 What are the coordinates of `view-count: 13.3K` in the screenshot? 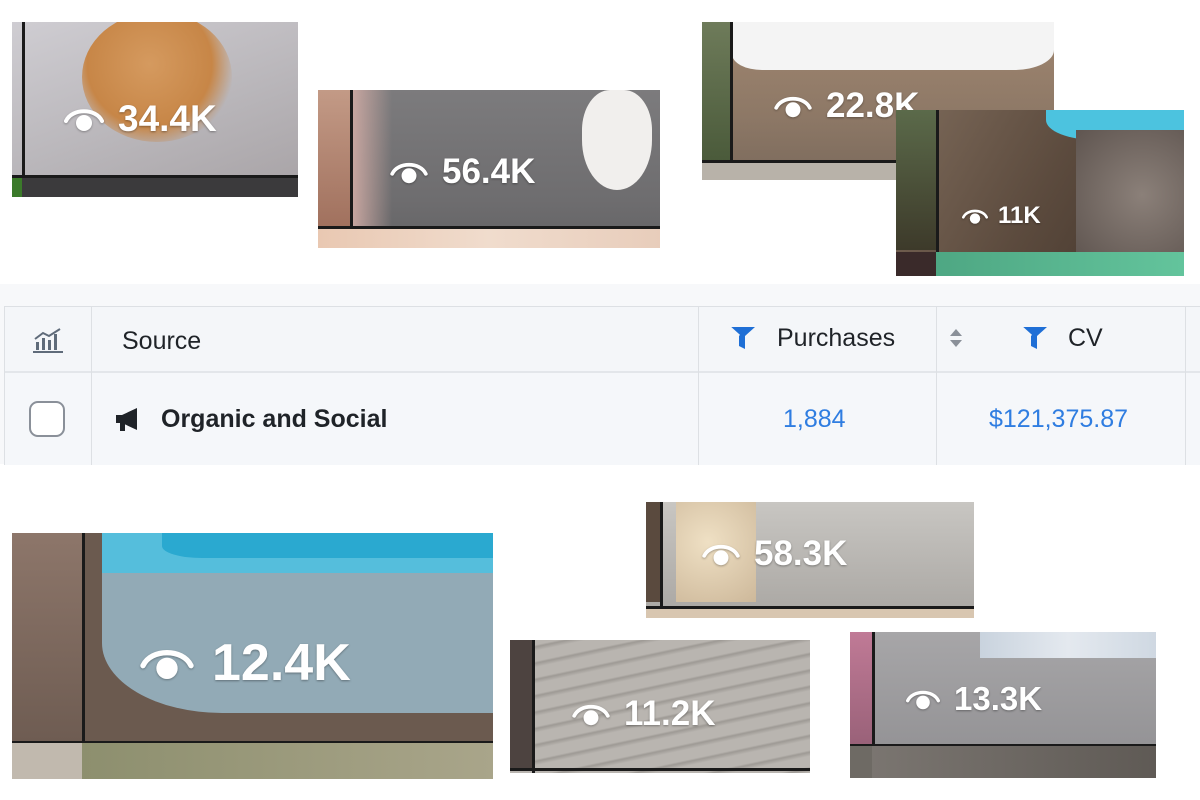 It's located at (974, 699).